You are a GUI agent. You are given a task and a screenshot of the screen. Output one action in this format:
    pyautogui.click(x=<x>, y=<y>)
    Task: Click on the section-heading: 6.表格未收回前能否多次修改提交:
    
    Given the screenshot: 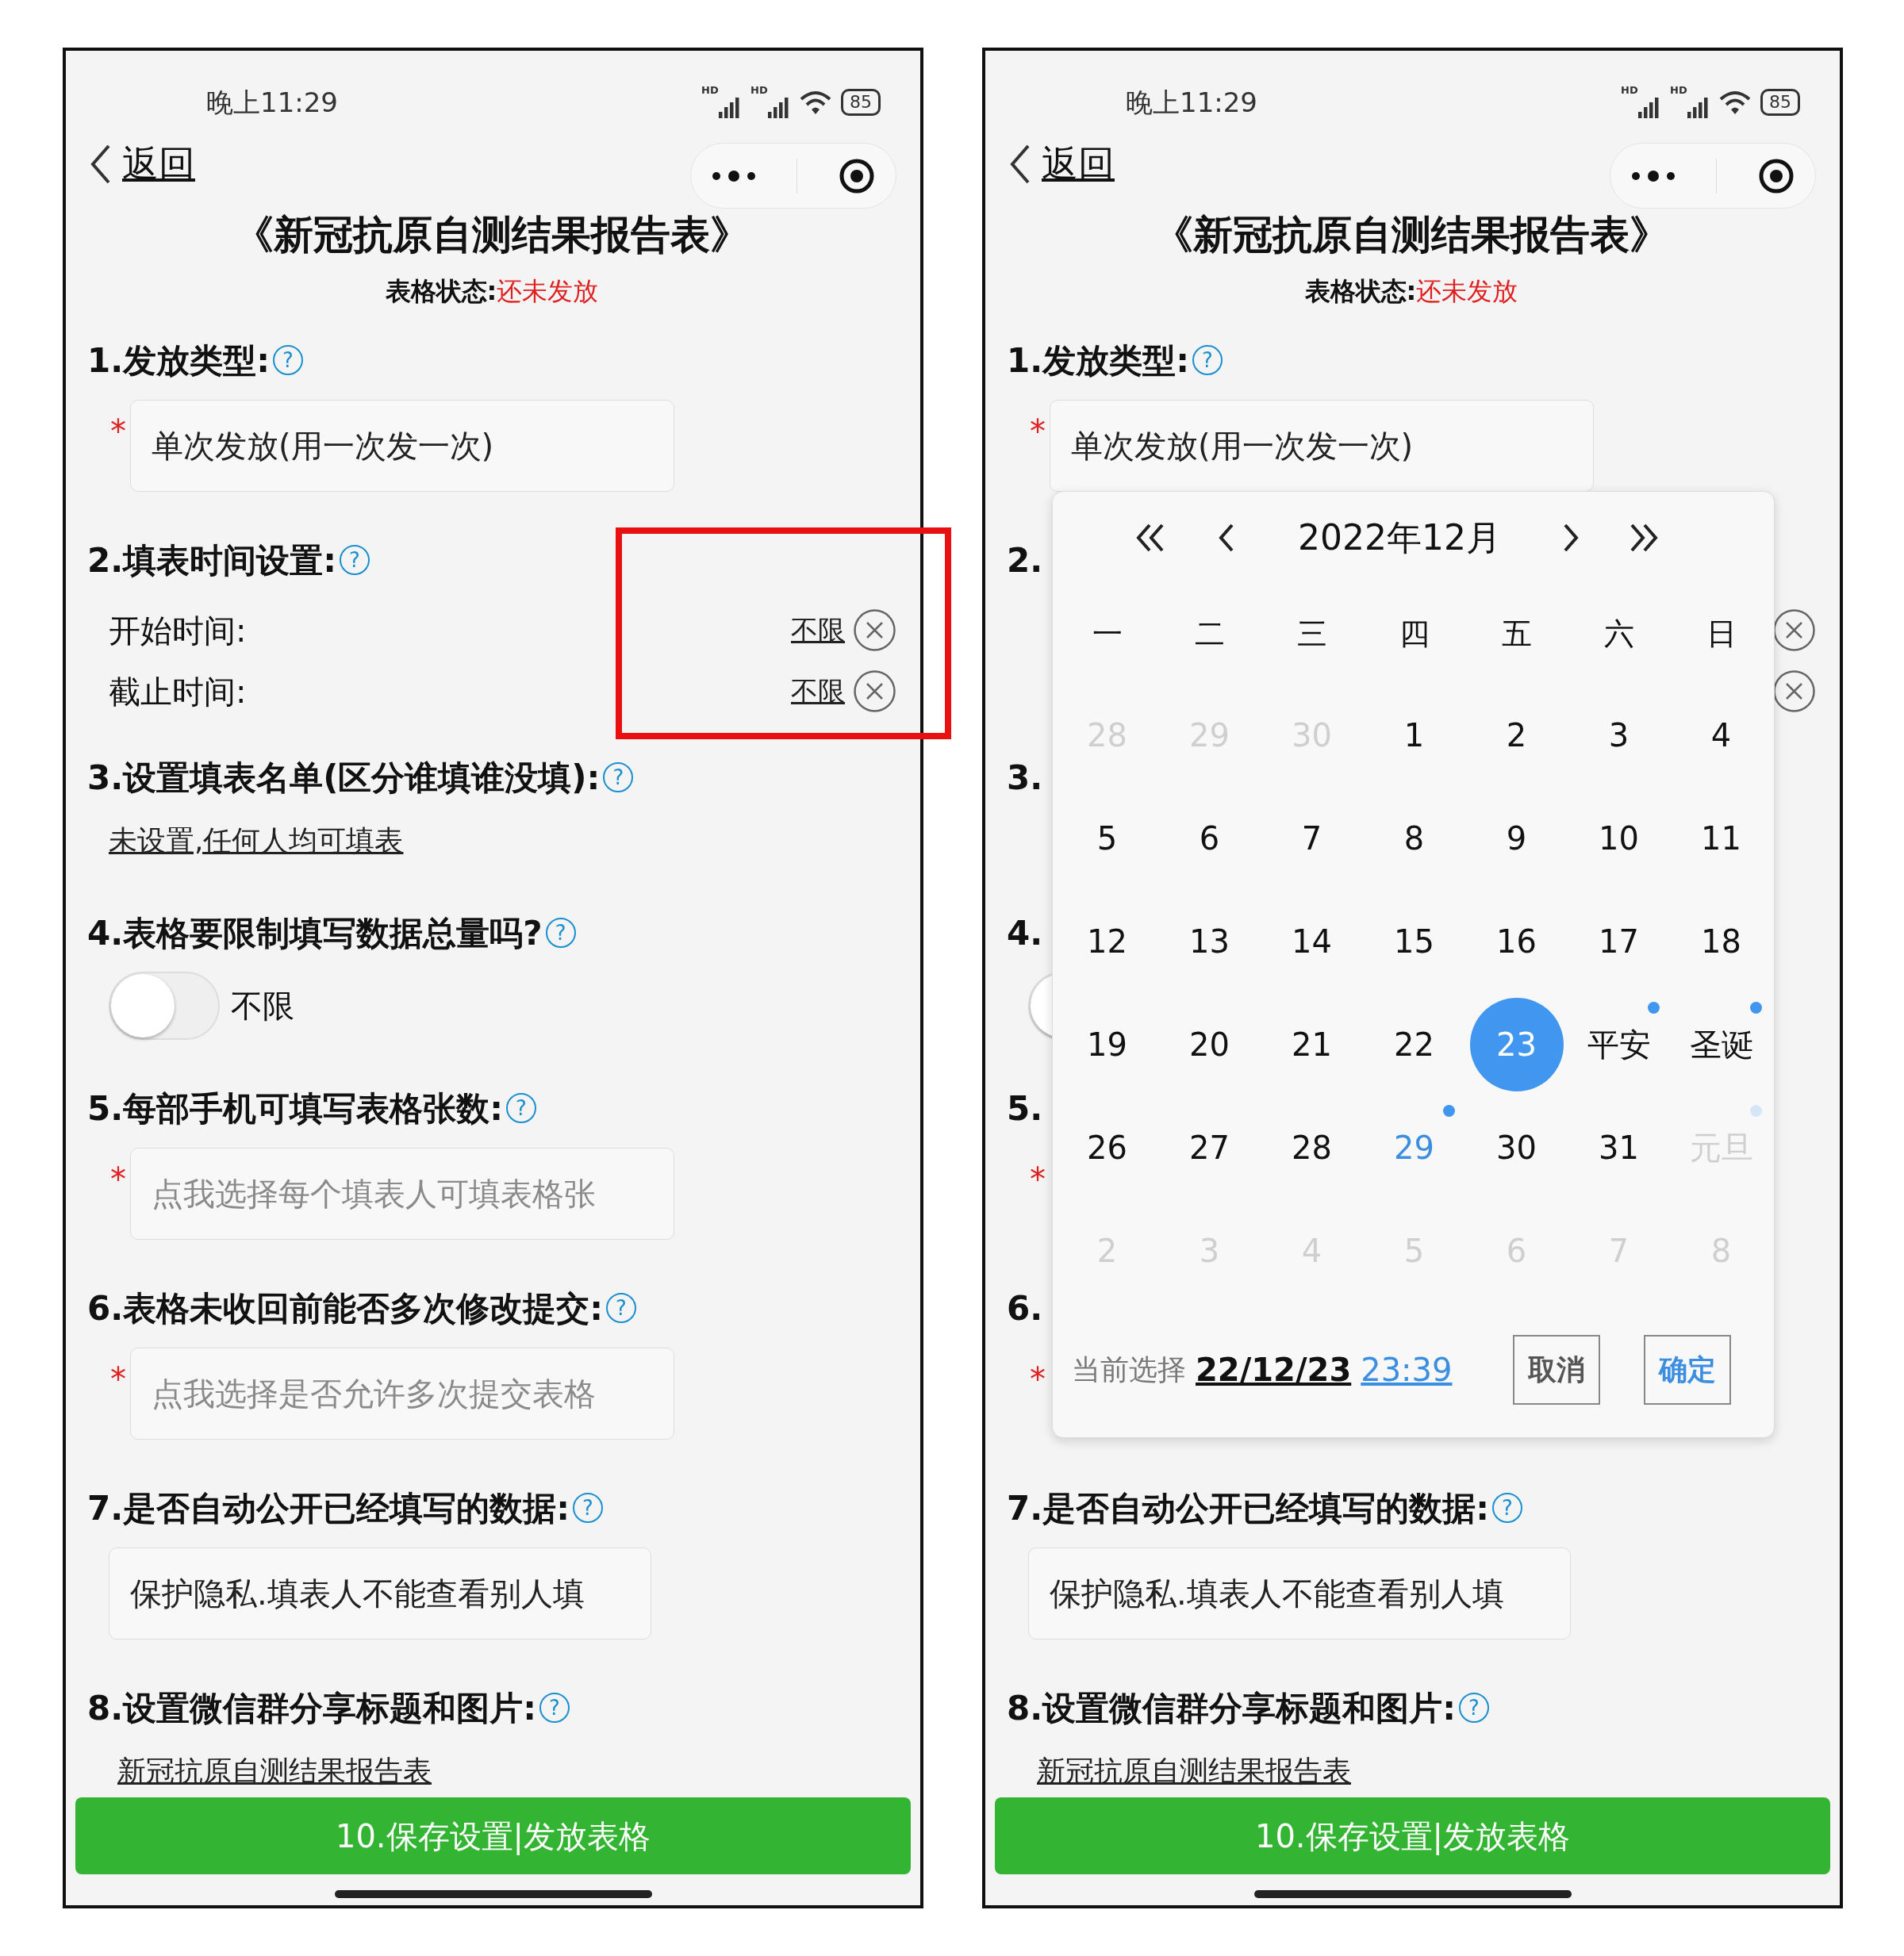 What is the action you would take?
    pyautogui.click(x=345, y=1308)
    